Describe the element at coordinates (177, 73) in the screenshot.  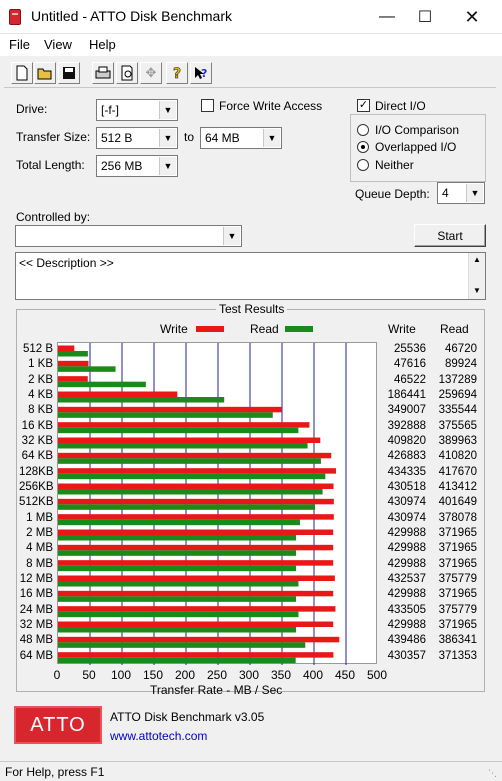
I see `help-icon: ?` at that location.